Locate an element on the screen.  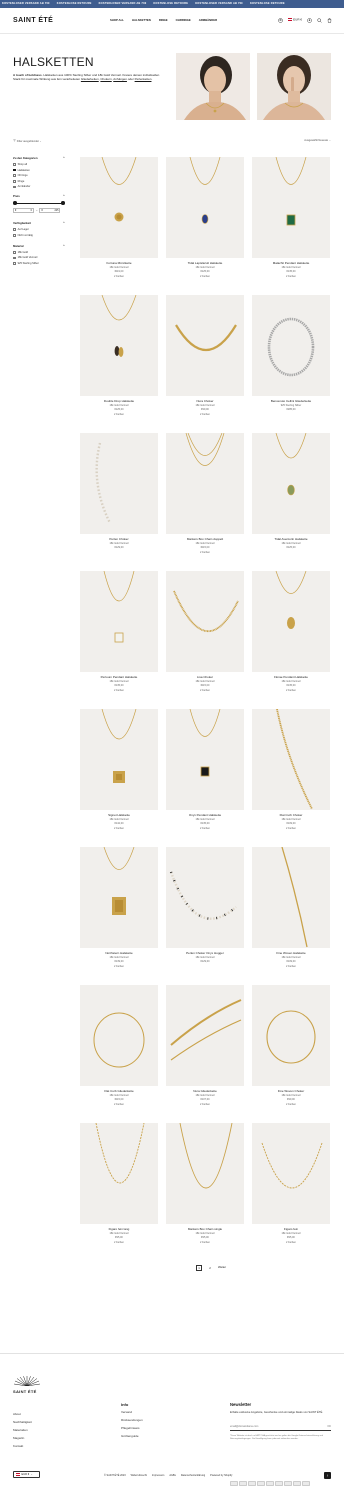
price-slider-max-handle is located at coordinates (63, 203).